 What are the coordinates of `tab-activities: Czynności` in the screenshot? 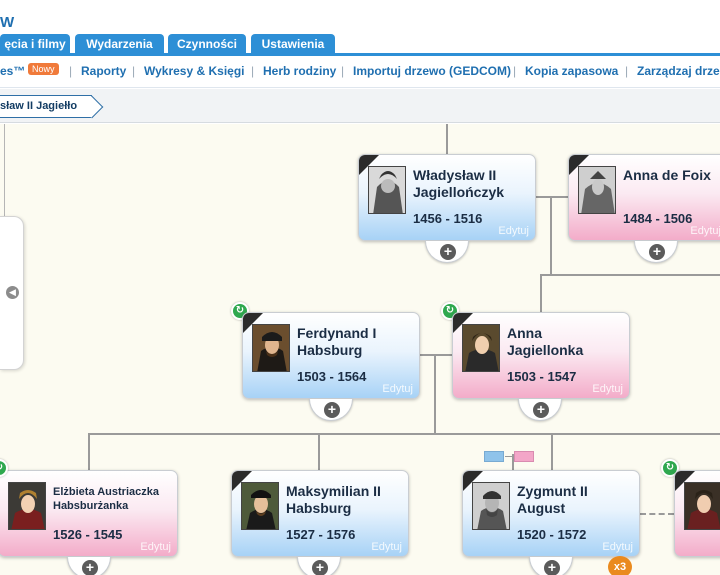 It's located at (207, 44).